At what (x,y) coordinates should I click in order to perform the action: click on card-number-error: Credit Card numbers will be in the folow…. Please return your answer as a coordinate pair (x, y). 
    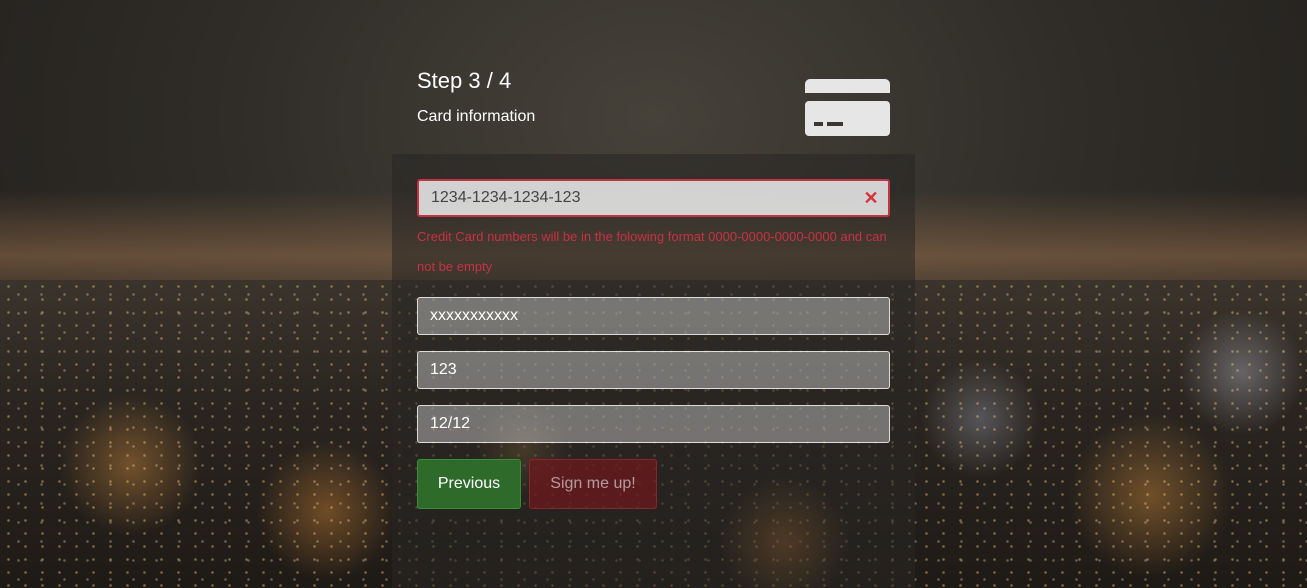
    Looking at the image, I should click on (652, 251).